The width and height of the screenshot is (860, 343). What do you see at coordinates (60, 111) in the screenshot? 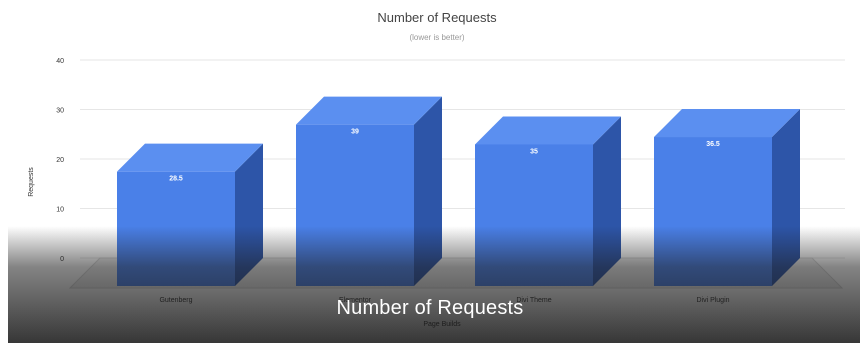
I see `y-tick-label: 30` at bounding box center [60, 111].